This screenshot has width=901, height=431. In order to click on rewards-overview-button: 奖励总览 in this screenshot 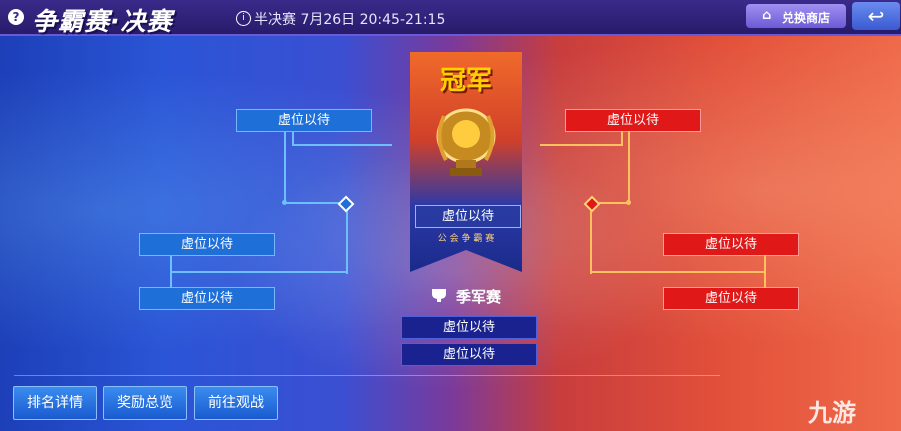, I will do `click(145, 403)`.